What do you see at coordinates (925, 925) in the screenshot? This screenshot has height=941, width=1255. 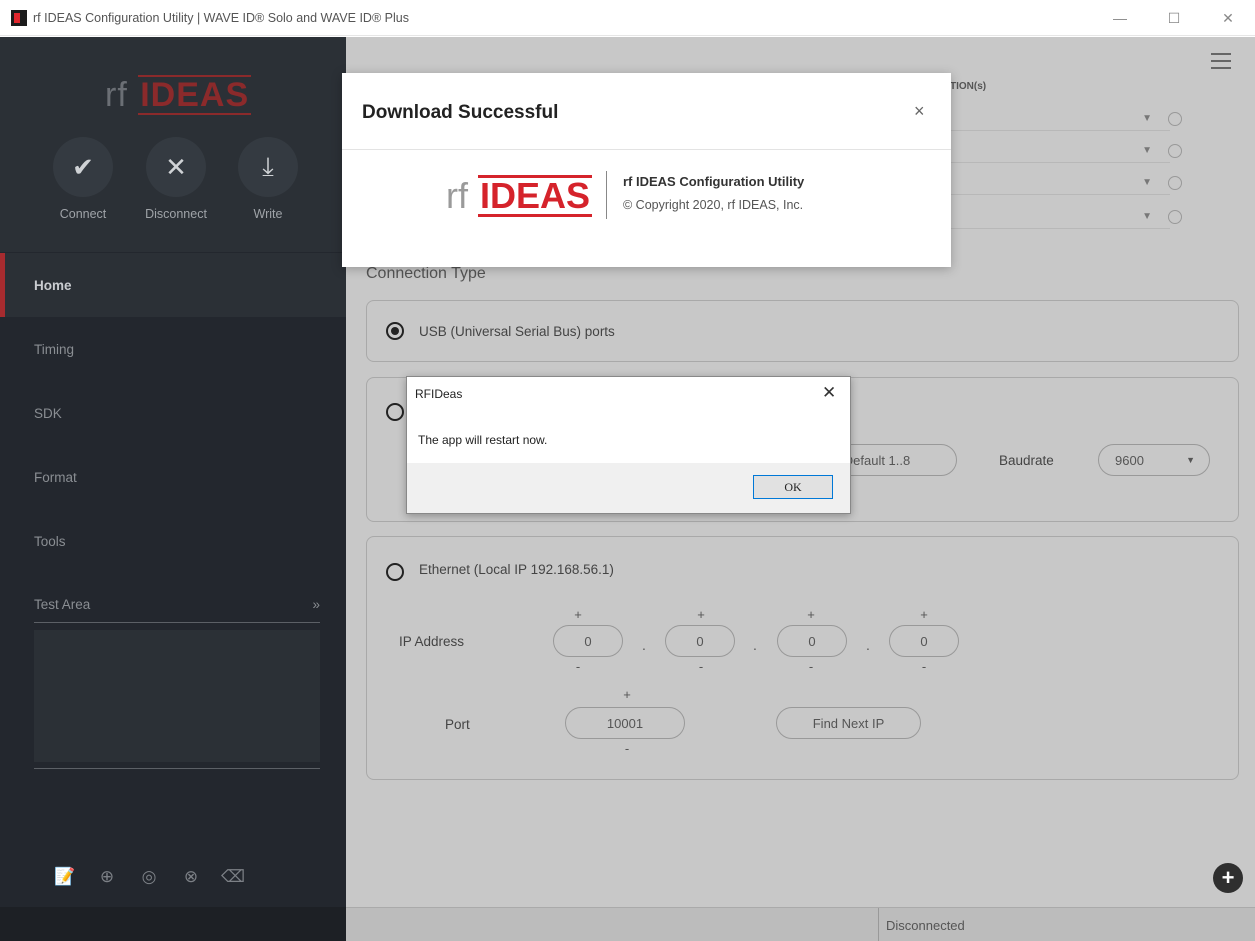 I see `connection-status: Disconnected` at bounding box center [925, 925].